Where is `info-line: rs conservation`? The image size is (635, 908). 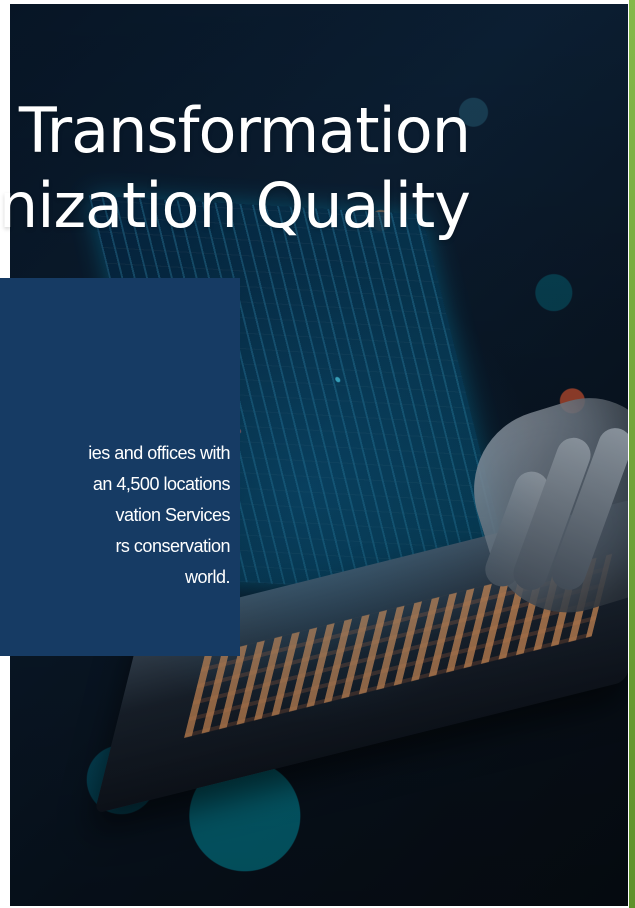 info-line: rs conservation is located at coordinates (172, 546).